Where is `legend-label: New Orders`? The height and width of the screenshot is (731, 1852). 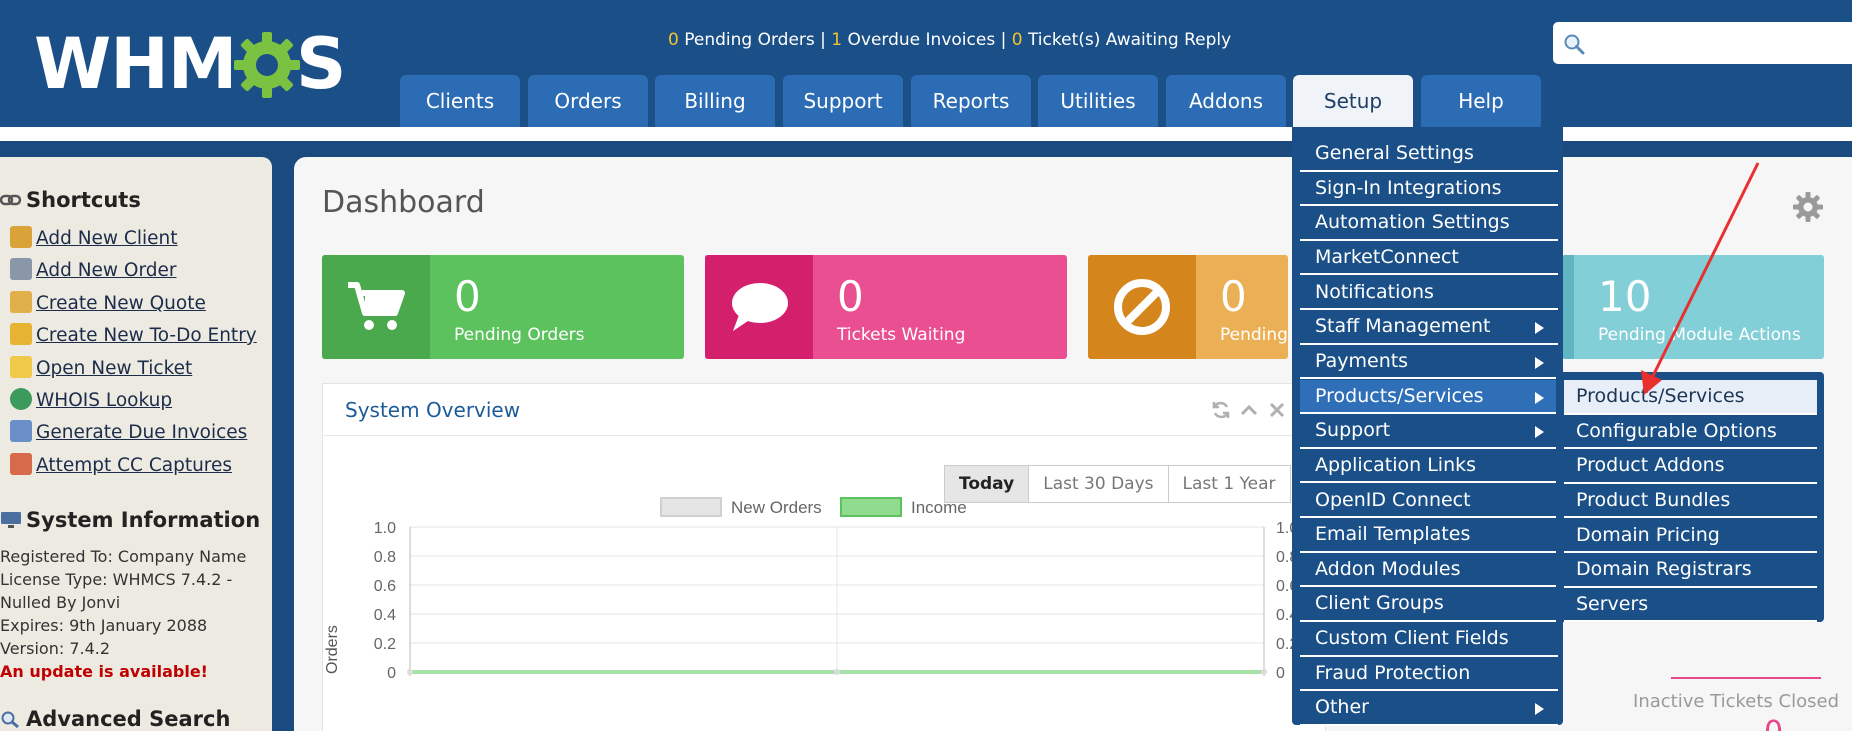
legend-label: New Orders is located at coordinates (776, 507).